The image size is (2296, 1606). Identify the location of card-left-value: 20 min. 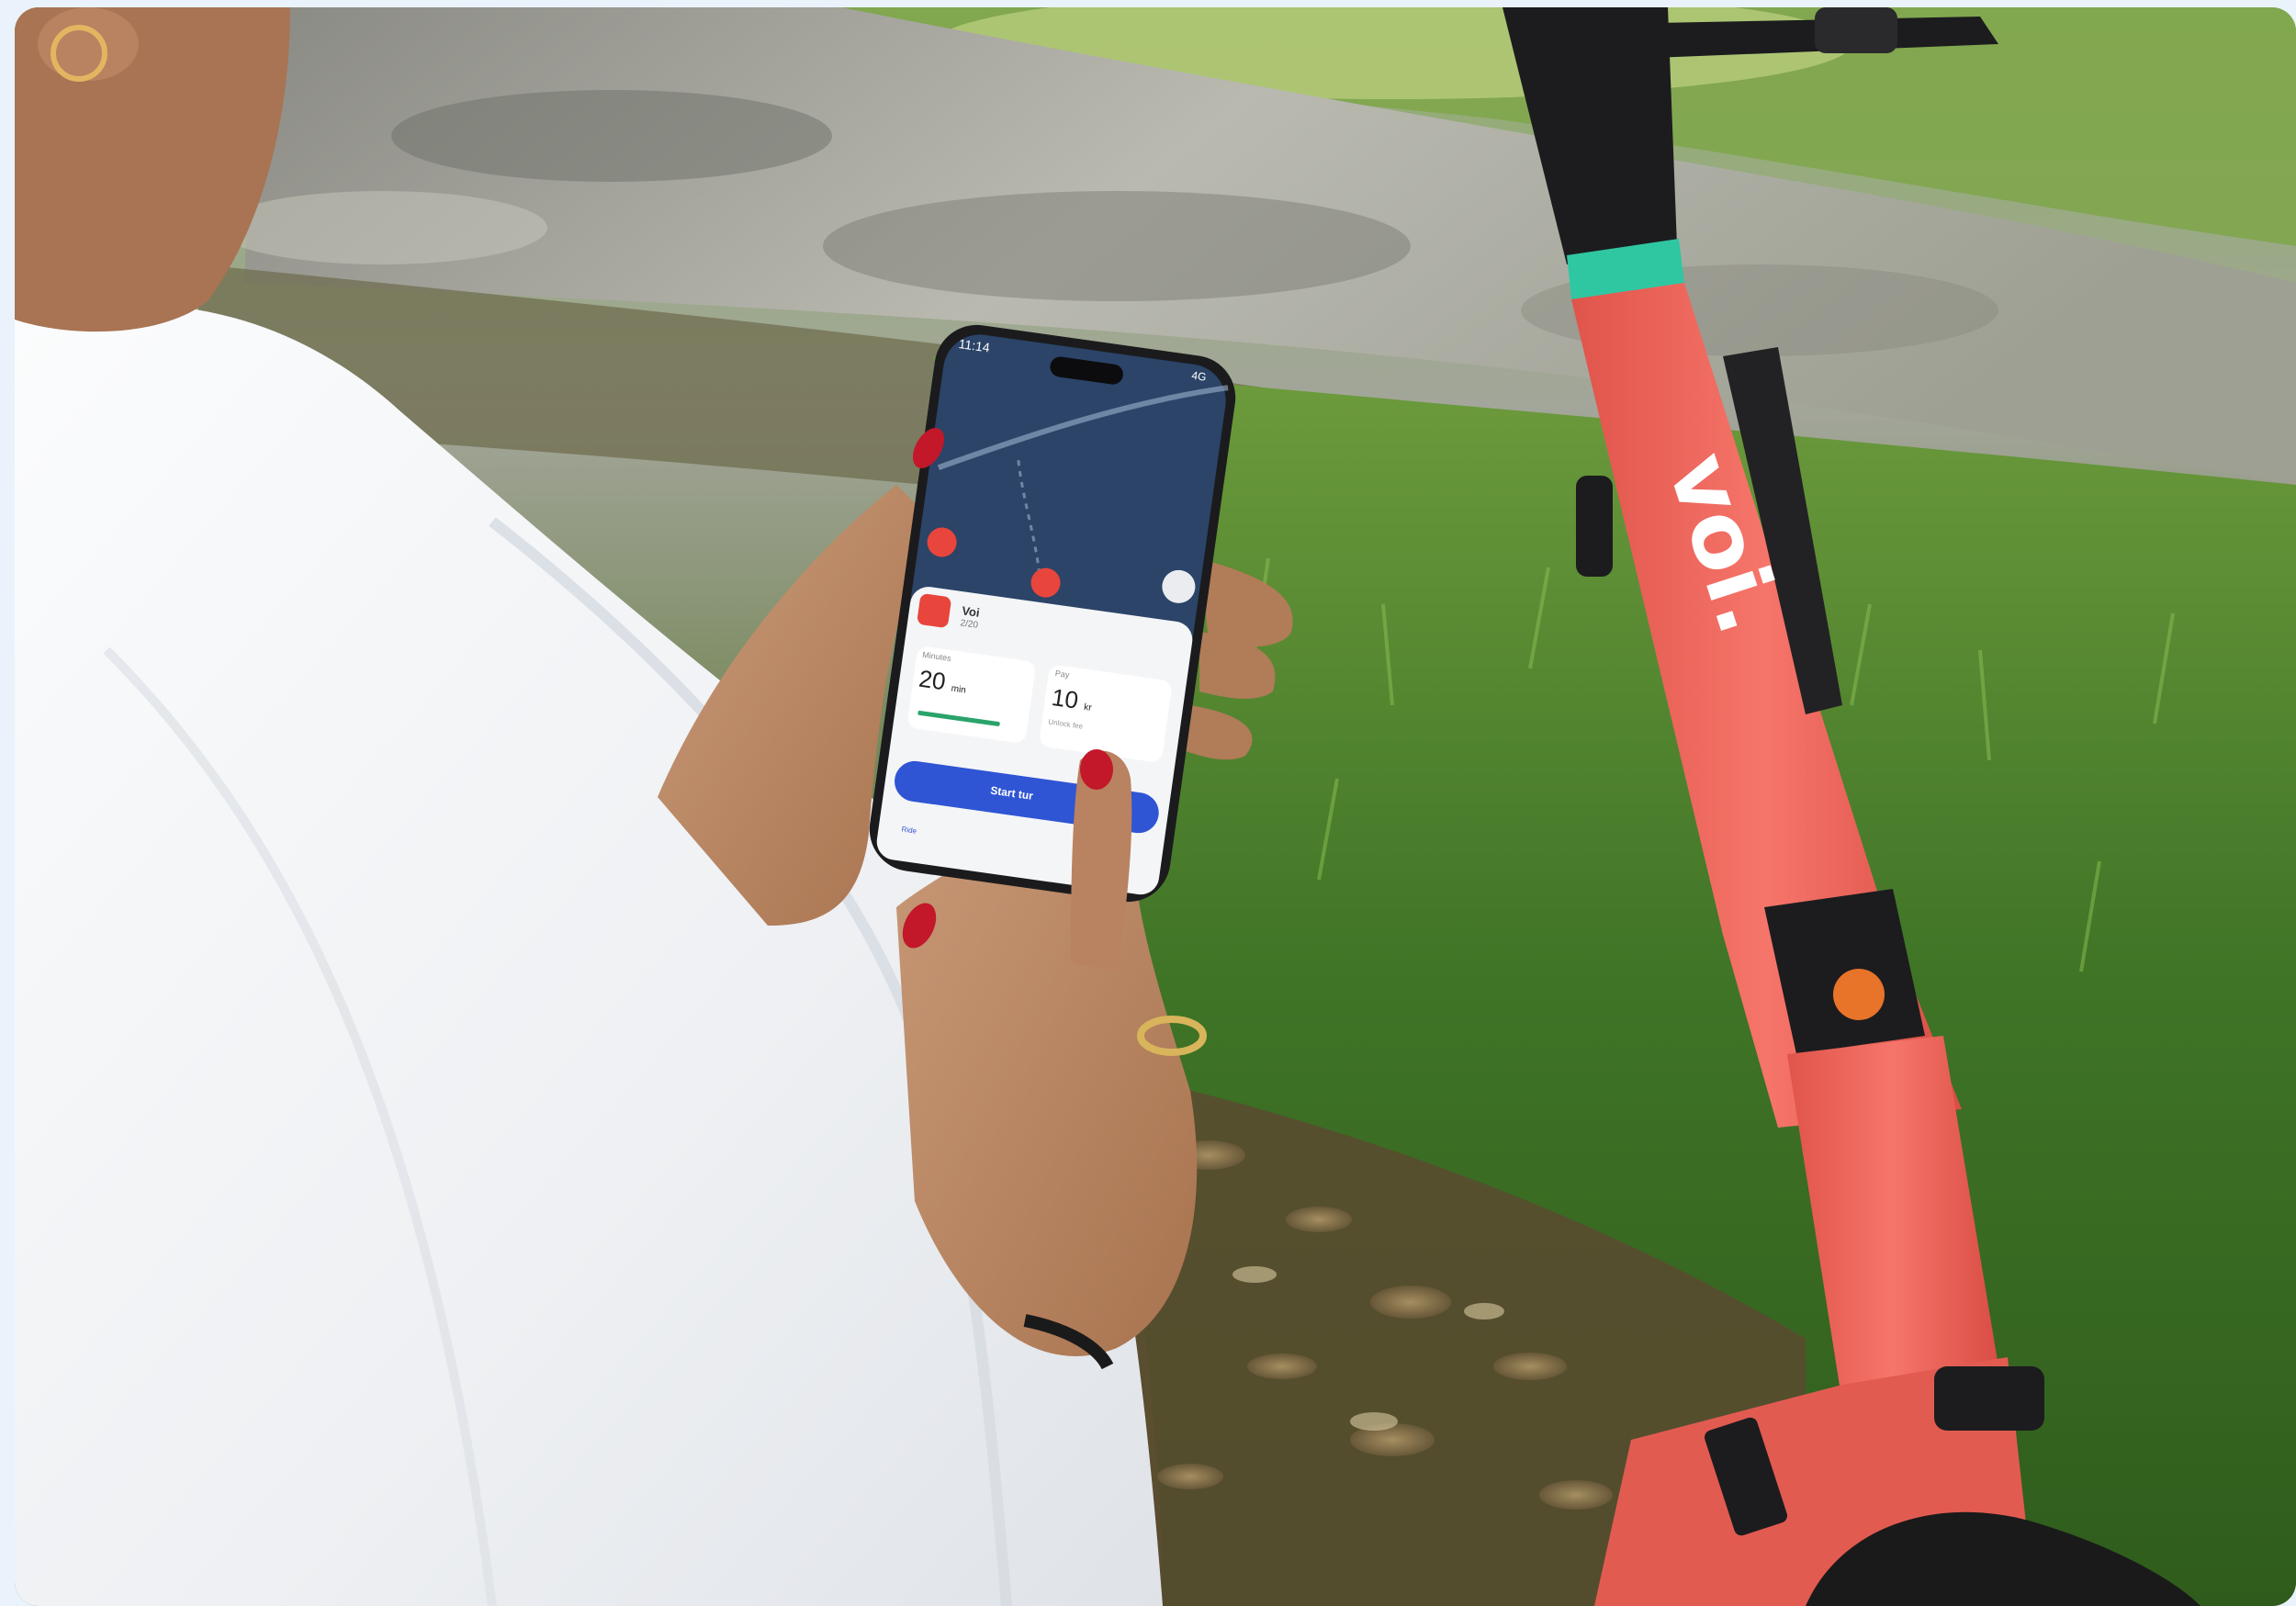
(943, 682).